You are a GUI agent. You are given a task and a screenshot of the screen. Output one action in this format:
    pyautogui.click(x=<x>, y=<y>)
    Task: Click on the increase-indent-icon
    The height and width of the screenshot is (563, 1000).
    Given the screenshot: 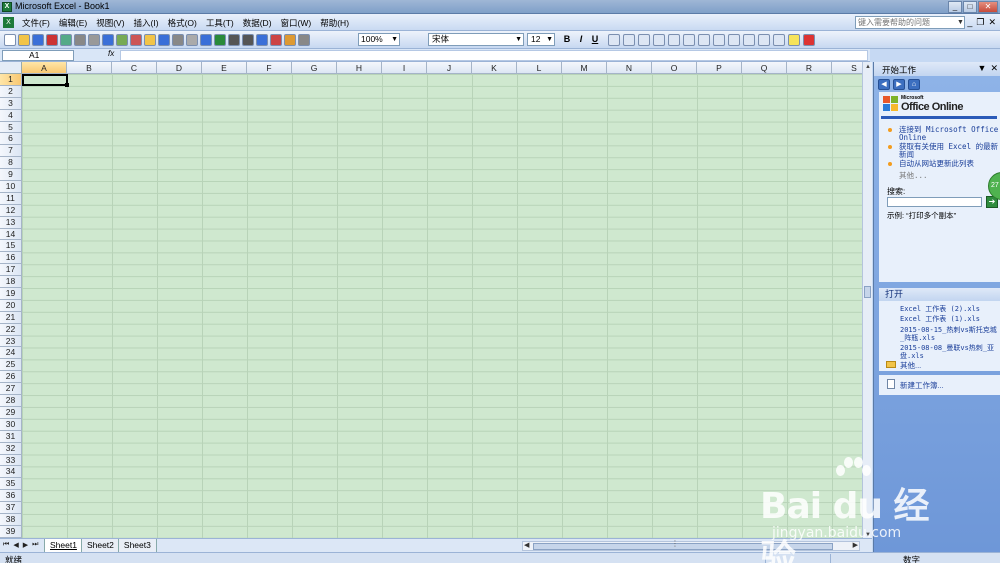 What is the action you would take?
    pyautogui.click(x=764, y=40)
    